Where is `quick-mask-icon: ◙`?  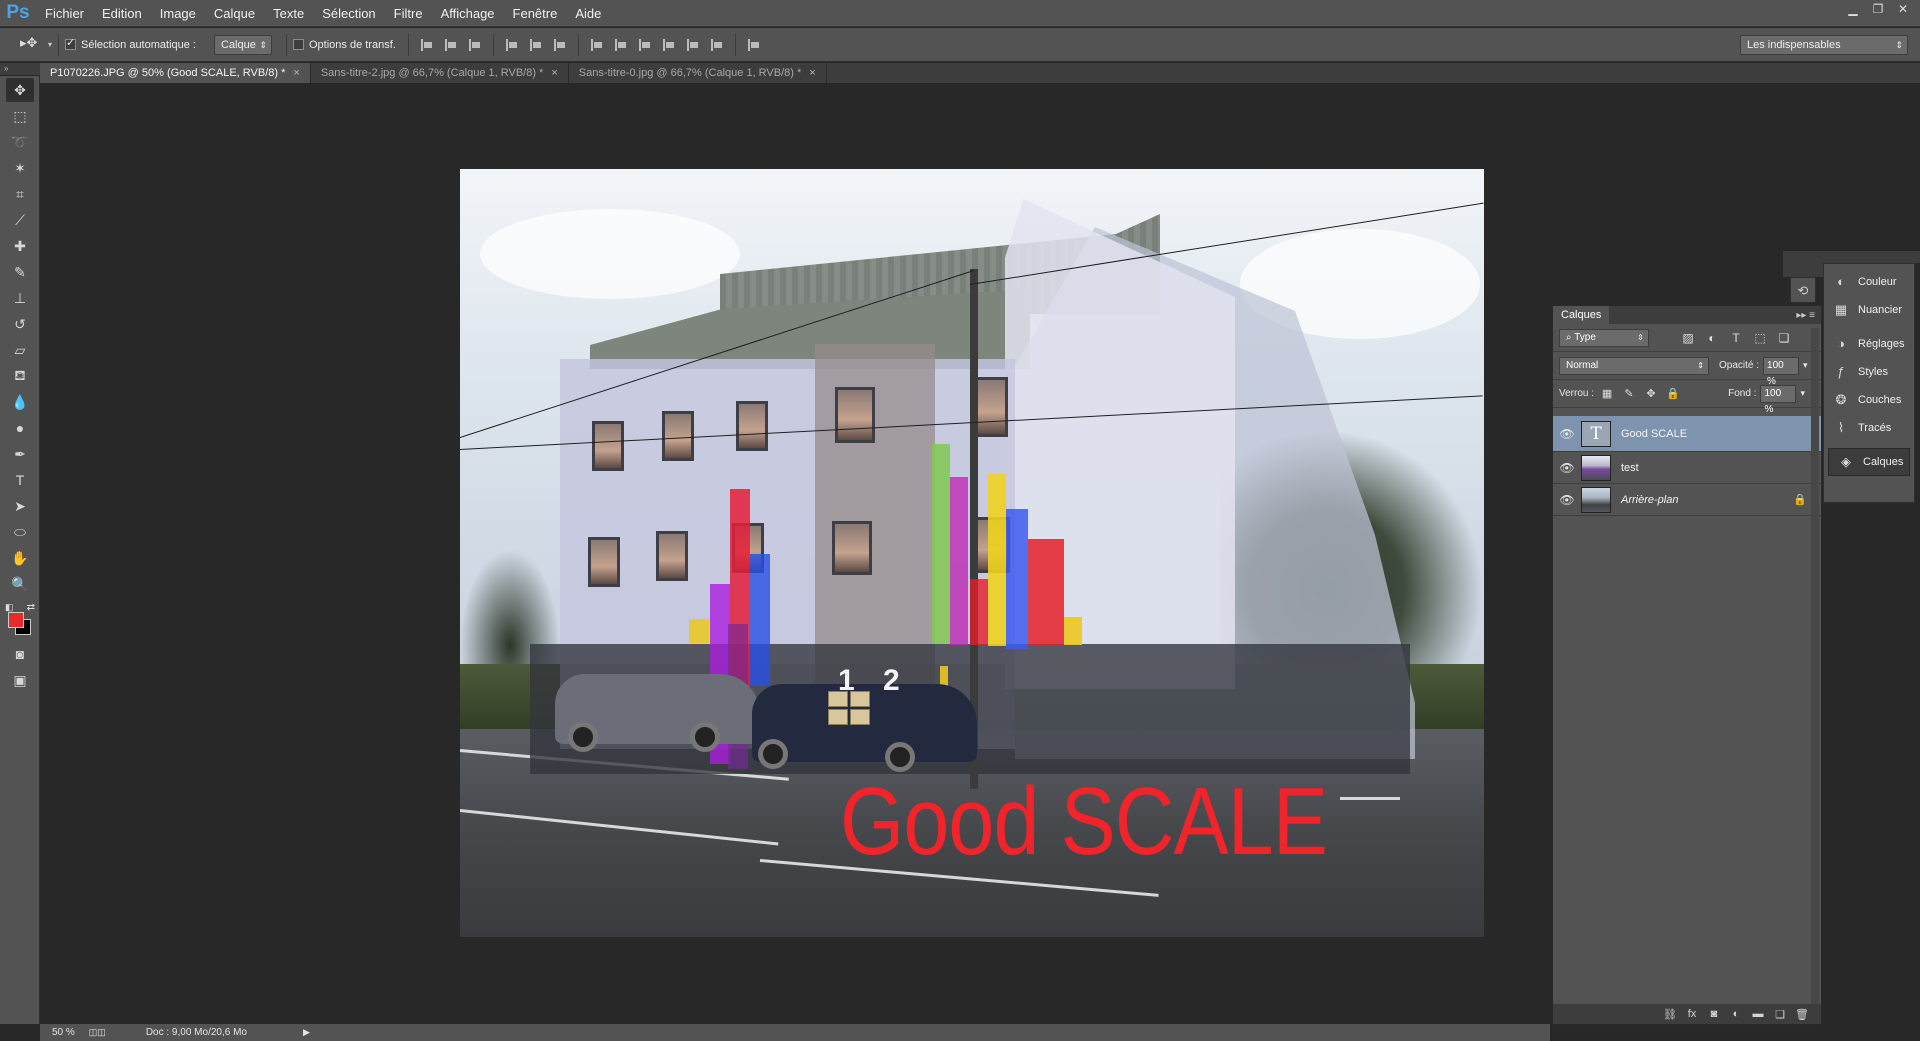
quick-mask-icon: ◙ is located at coordinates (20, 654).